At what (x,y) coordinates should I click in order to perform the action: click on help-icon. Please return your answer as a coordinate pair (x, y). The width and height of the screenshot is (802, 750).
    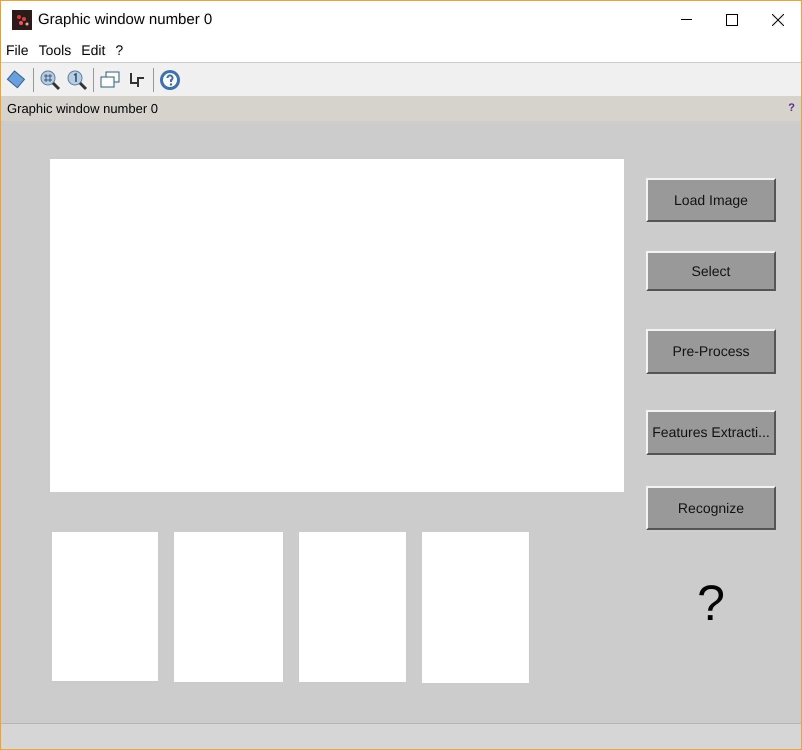
    Looking at the image, I should click on (170, 79).